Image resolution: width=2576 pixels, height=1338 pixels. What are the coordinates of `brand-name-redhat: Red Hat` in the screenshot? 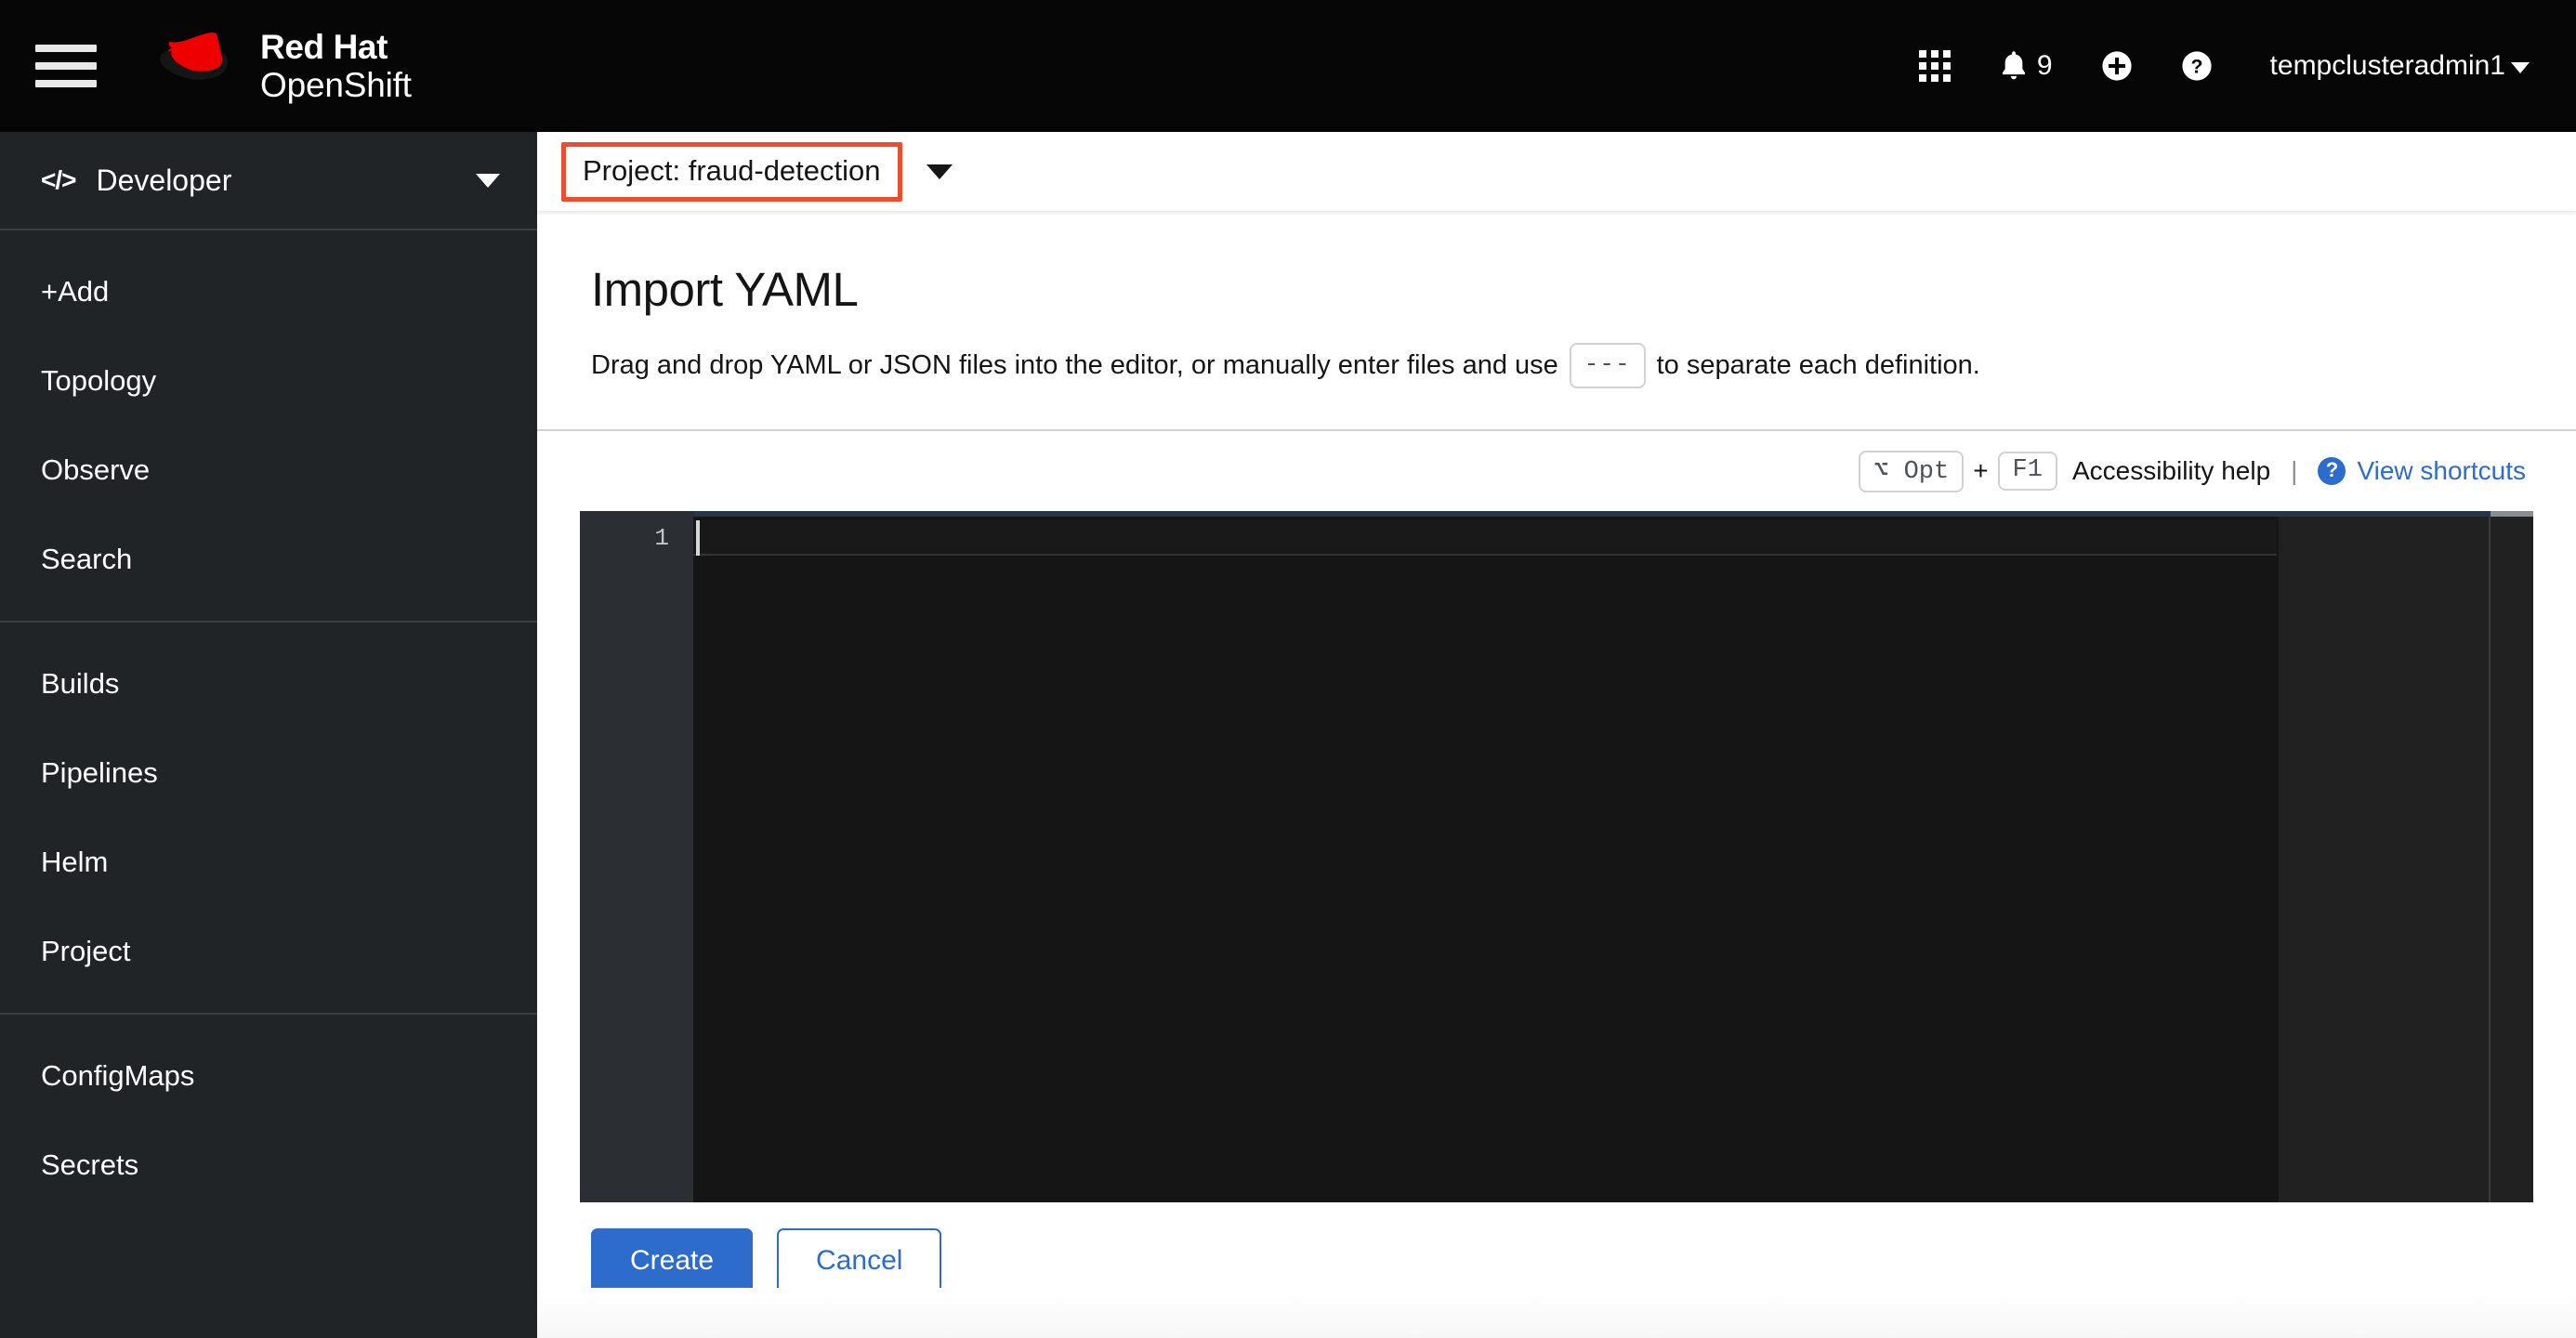 It's located at (324, 46).